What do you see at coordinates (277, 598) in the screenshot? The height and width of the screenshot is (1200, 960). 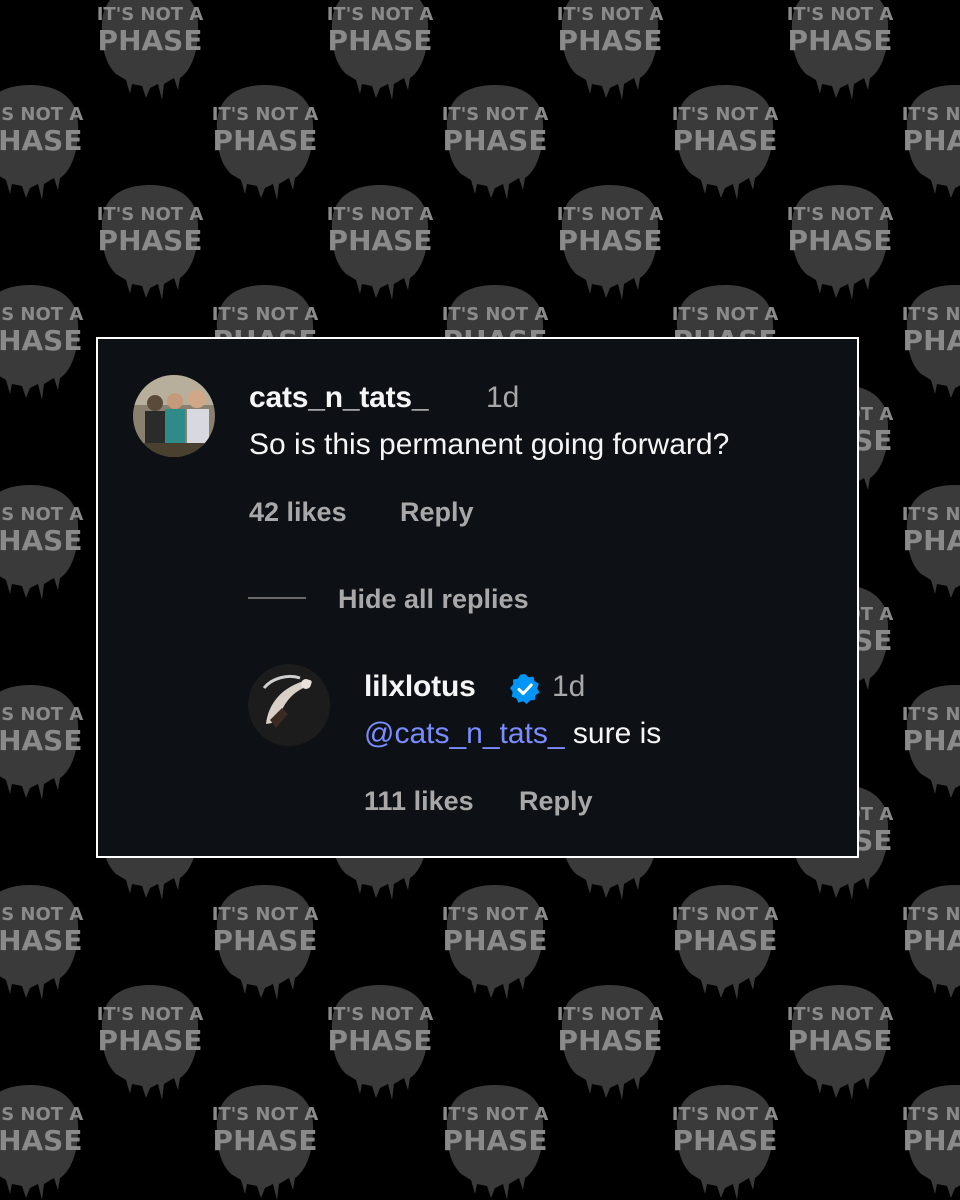 I see `replies-divider-line` at bounding box center [277, 598].